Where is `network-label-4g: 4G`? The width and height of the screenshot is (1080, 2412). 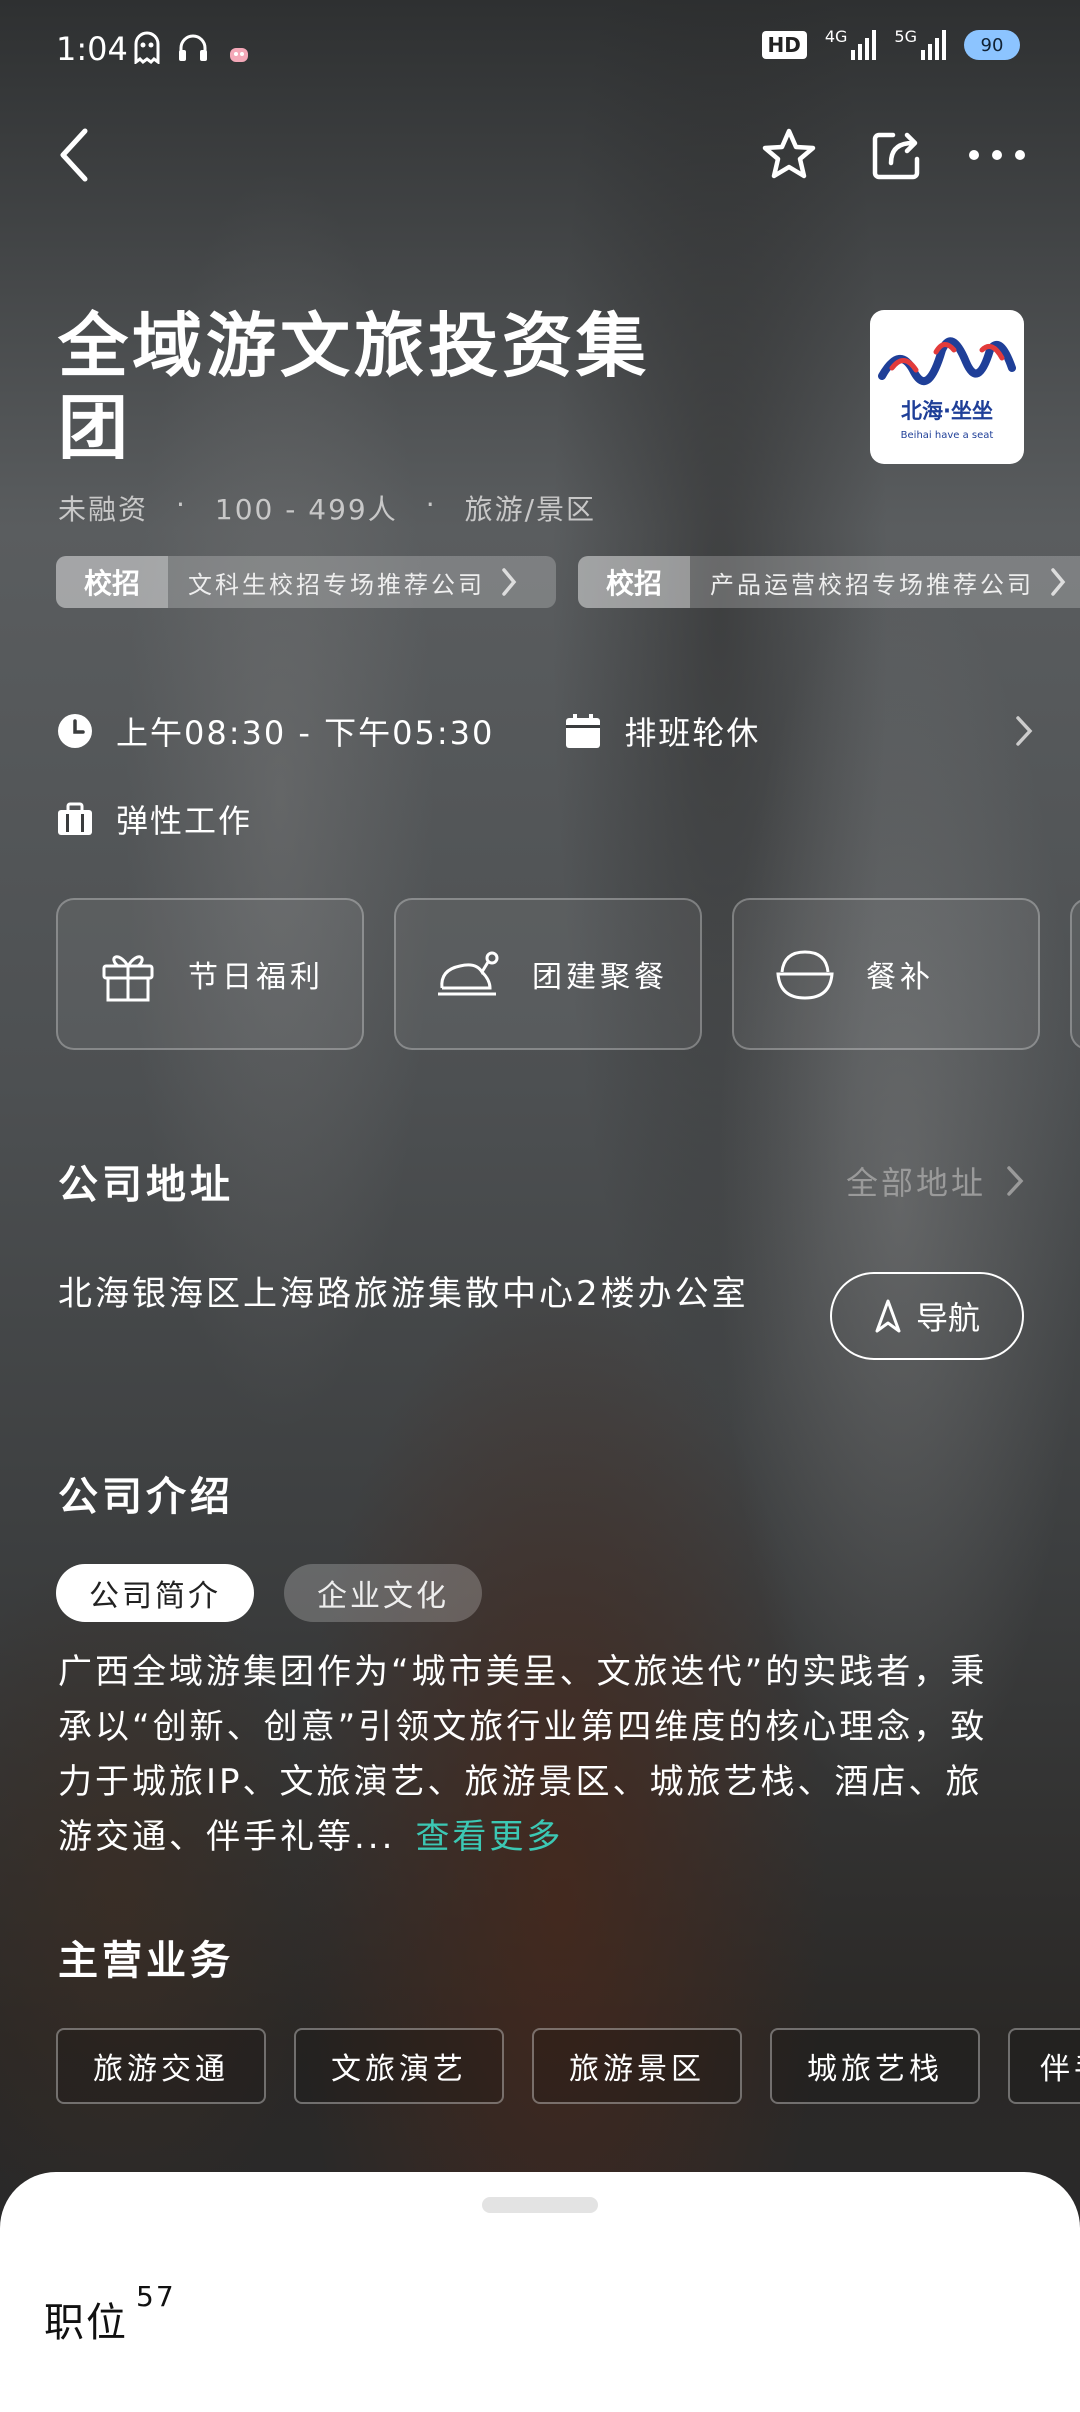 network-label-4g: 4G is located at coordinates (836, 36).